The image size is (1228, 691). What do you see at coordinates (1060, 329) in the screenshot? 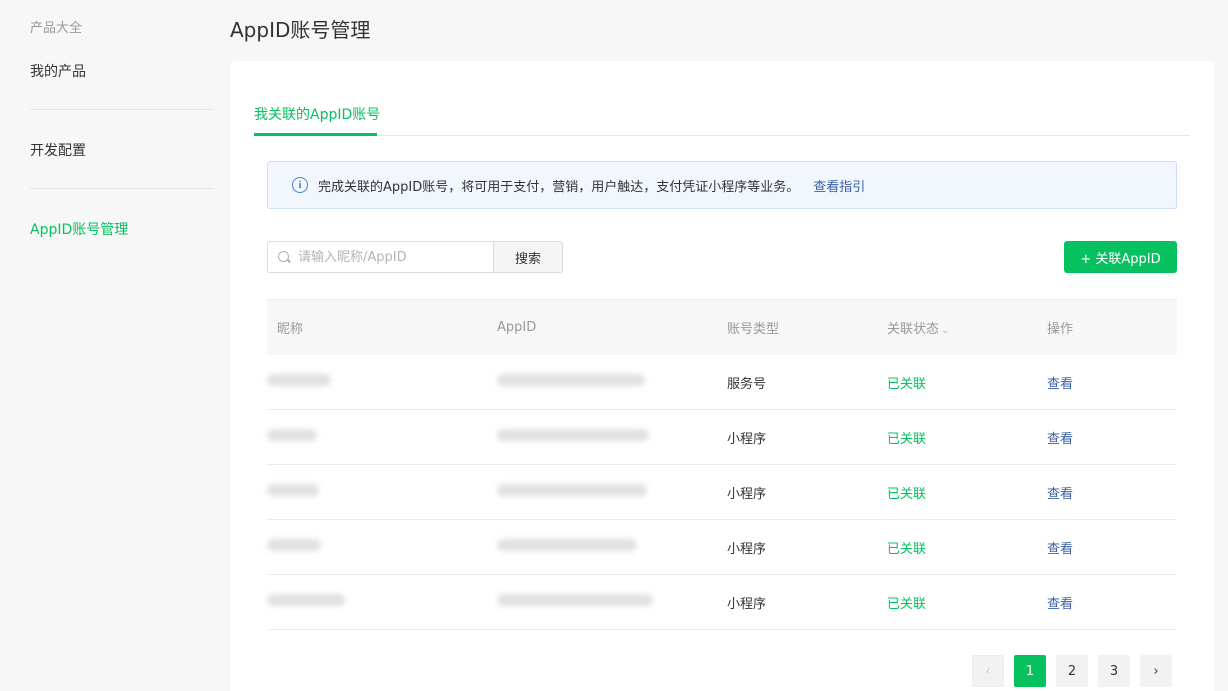
I see `col-header-action: 操作` at bounding box center [1060, 329].